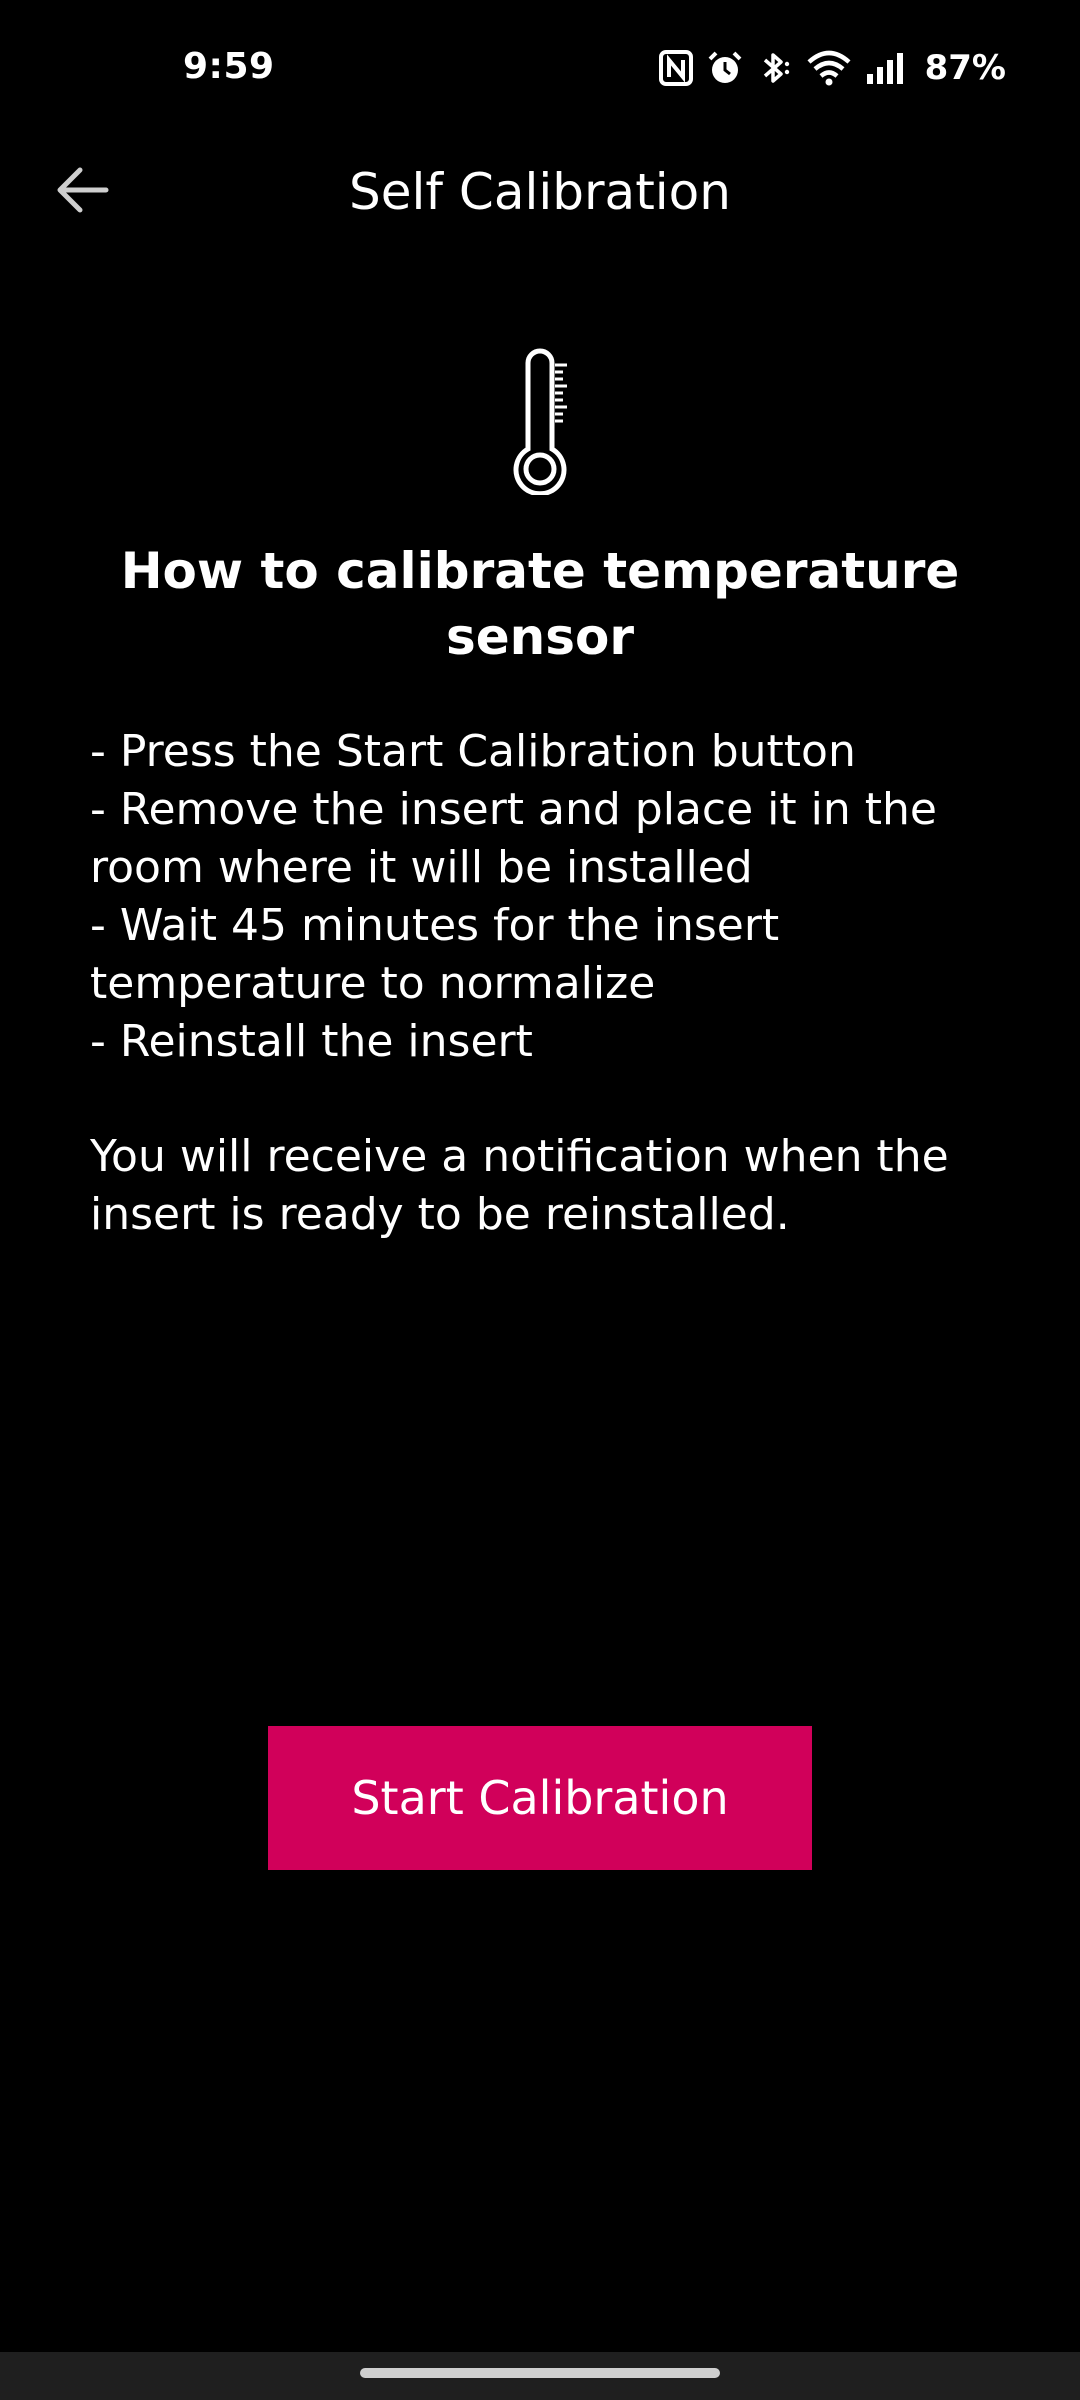  What do you see at coordinates (540, 604) in the screenshot?
I see `section-heading: How to calibrate temperature sensor` at bounding box center [540, 604].